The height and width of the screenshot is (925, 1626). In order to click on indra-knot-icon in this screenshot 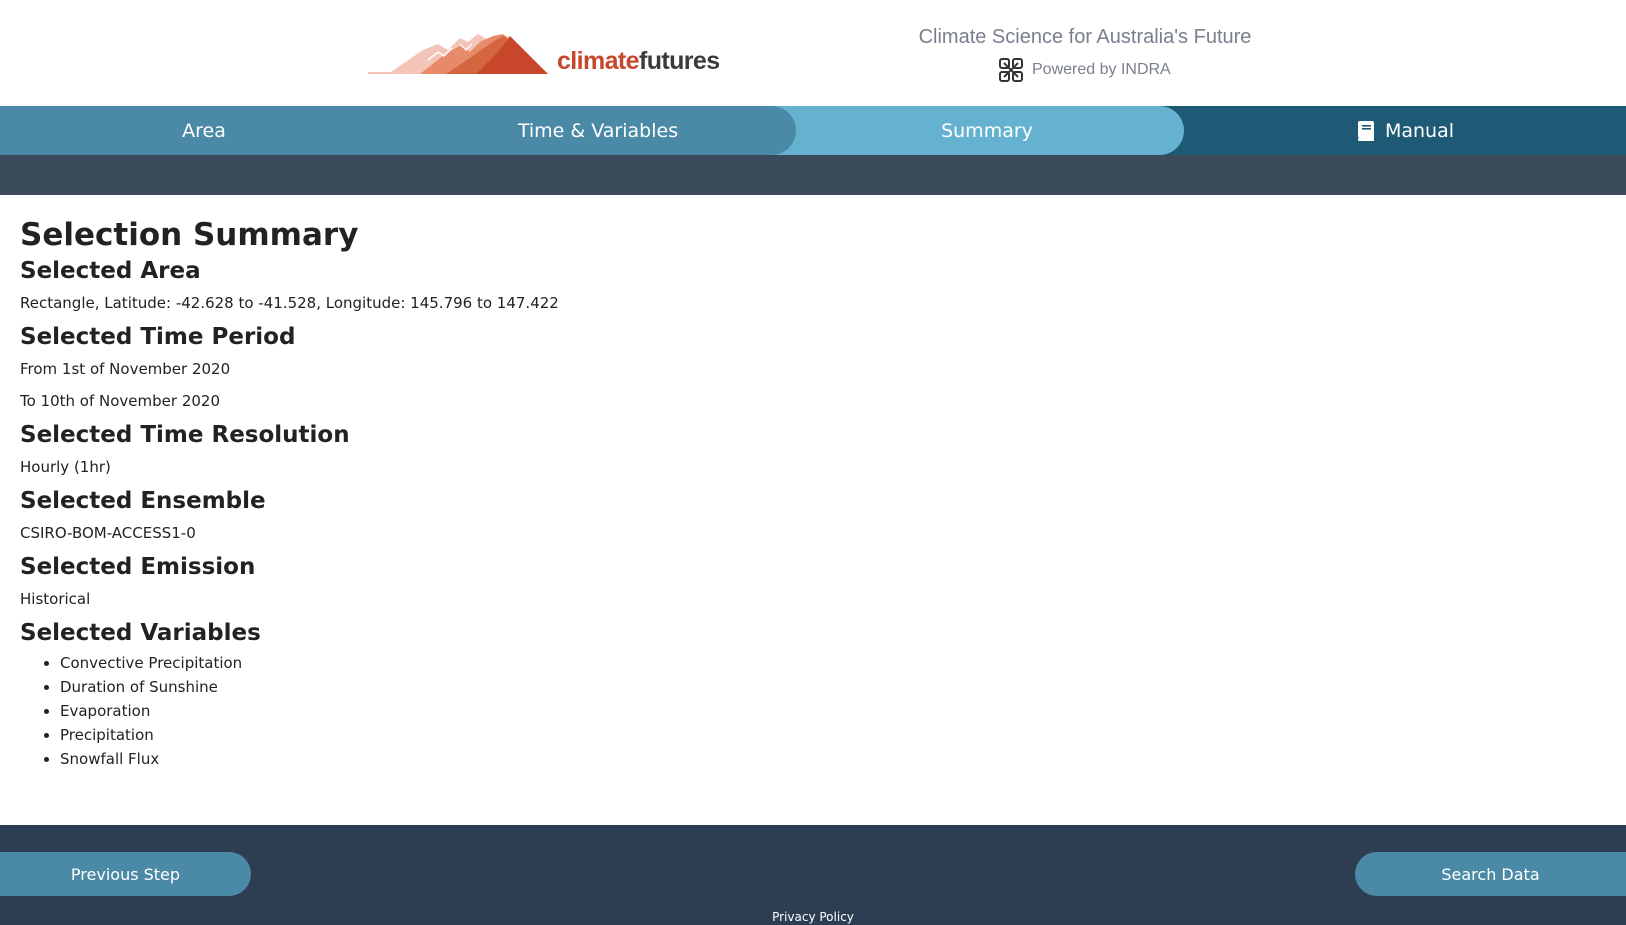, I will do `click(1011, 70)`.